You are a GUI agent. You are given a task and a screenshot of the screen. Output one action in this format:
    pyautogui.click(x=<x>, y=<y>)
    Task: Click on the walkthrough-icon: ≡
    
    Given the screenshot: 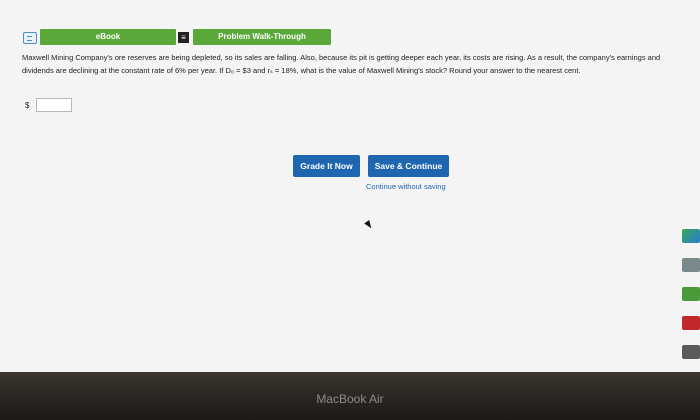 What is the action you would take?
    pyautogui.click(x=183, y=37)
    